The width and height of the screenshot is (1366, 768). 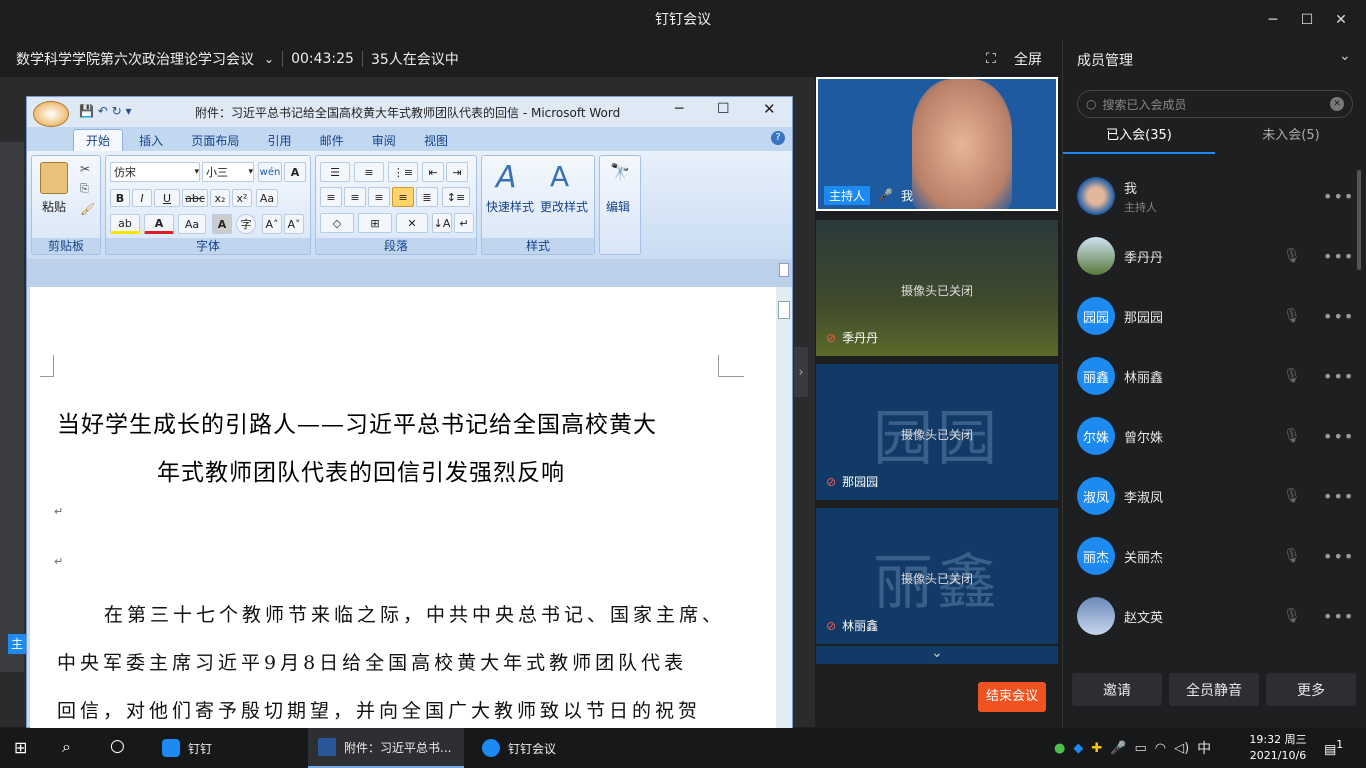 What do you see at coordinates (369, 172) in the screenshot?
I see `numbering-icon: ≡` at bounding box center [369, 172].